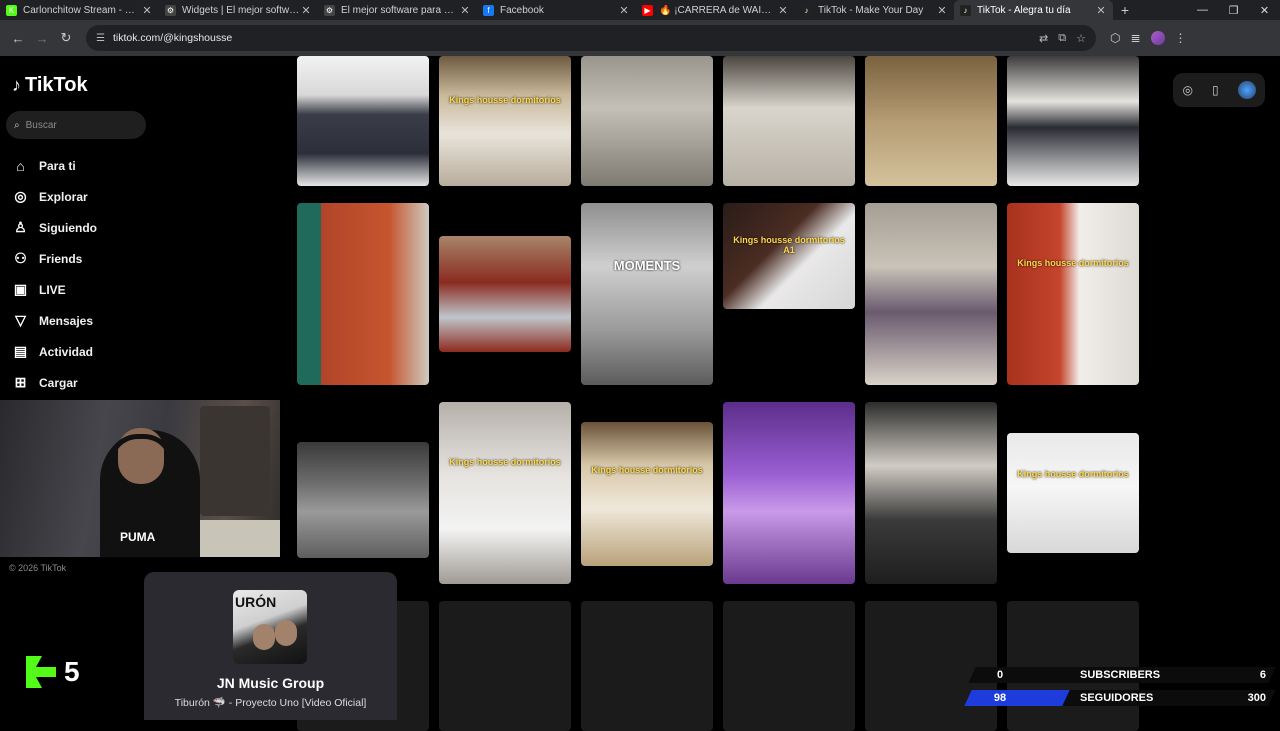  What do you see at coordinates (241, 10) in the screenshot?
I see `tab-title: Widgets | El mejor software pa` at bounding box center [241, 10].